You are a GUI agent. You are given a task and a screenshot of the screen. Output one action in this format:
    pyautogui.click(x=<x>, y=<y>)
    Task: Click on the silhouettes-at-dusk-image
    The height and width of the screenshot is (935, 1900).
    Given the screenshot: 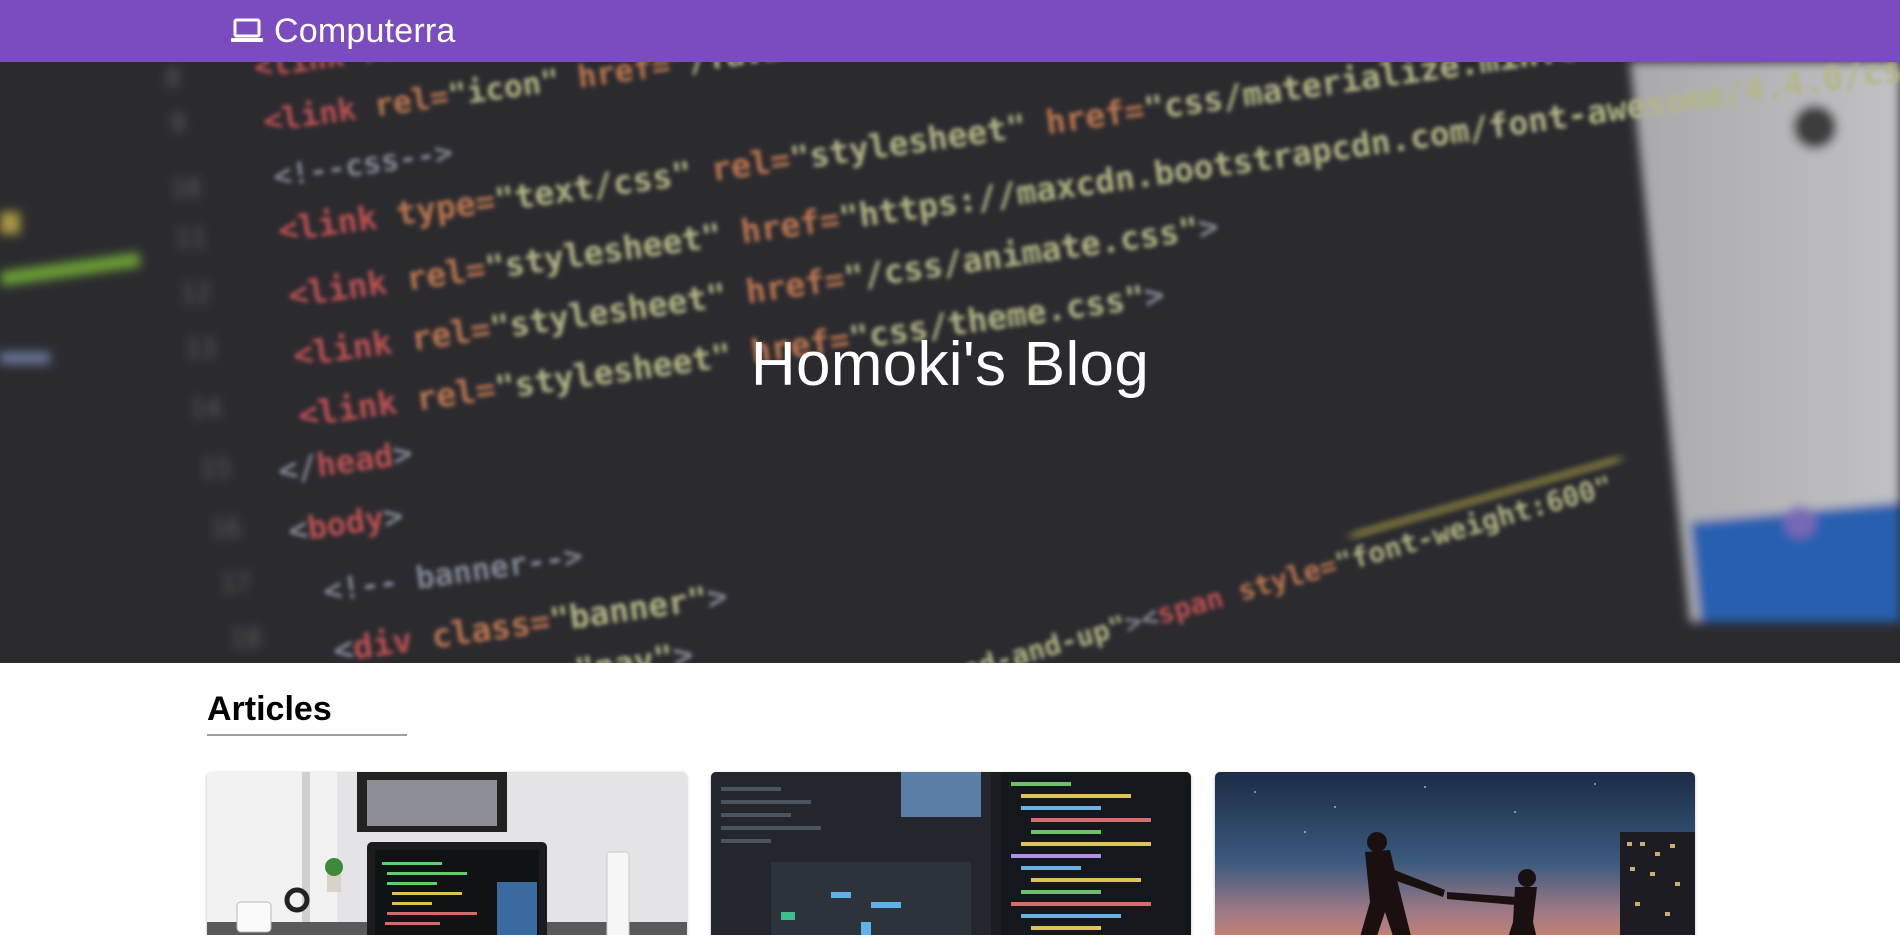 What is the action you would take?
    pyautogui.click(x=1455, y=853)
    